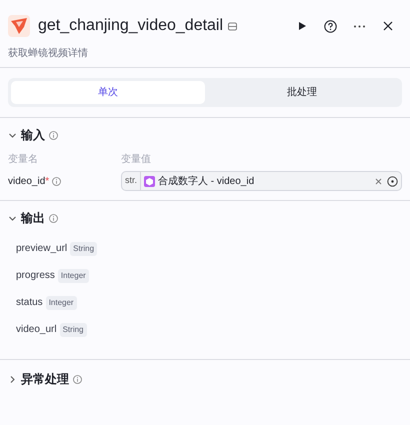  I want to click on variable-field: str. 合成数字人 - video_id, so click(261, 181).